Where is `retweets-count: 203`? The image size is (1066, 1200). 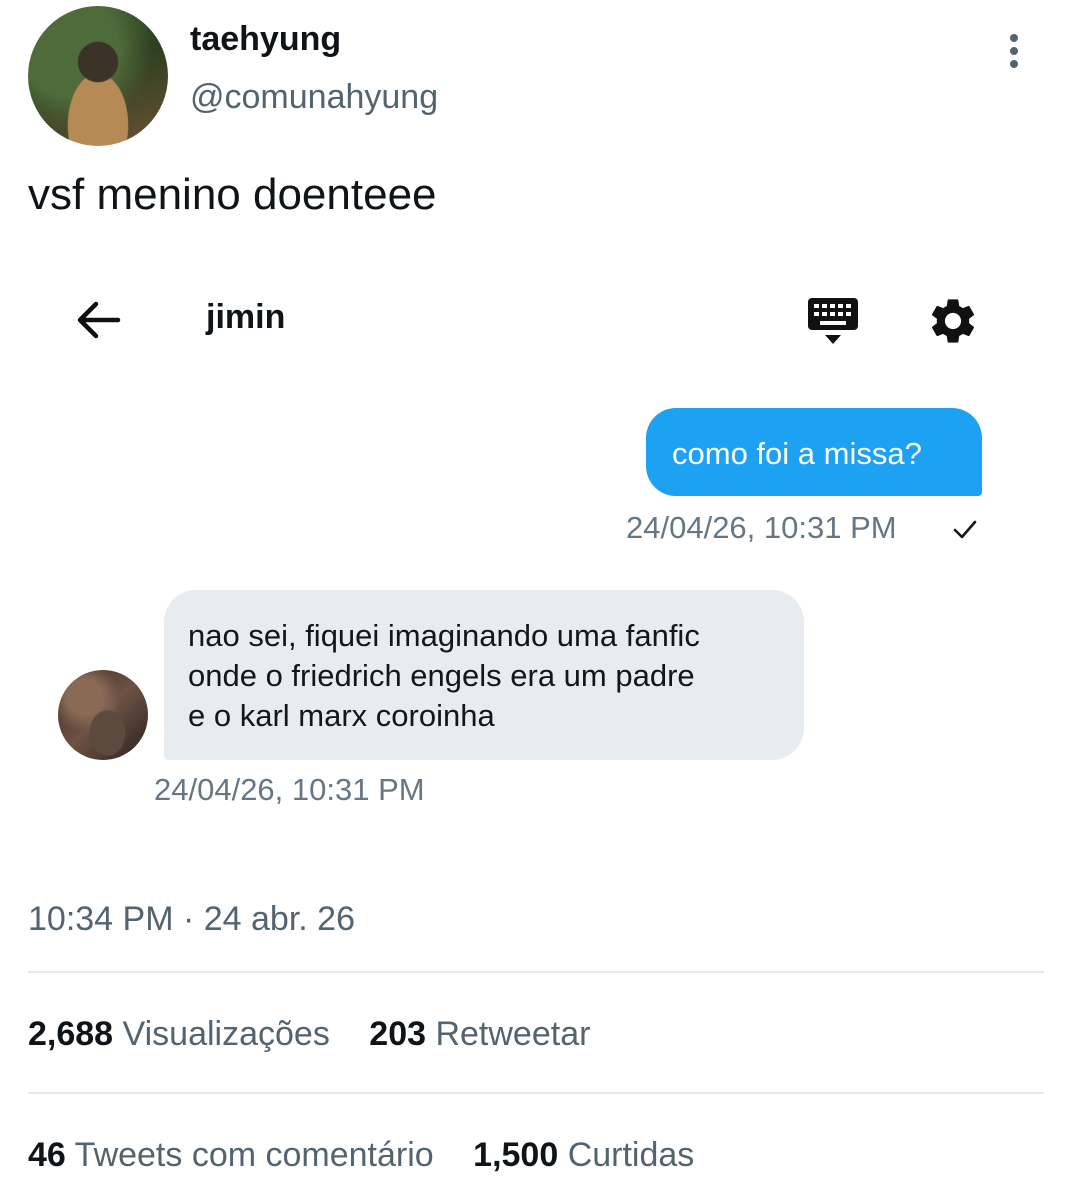
retweets-count: 203 is located at coordinates (398, 1034).